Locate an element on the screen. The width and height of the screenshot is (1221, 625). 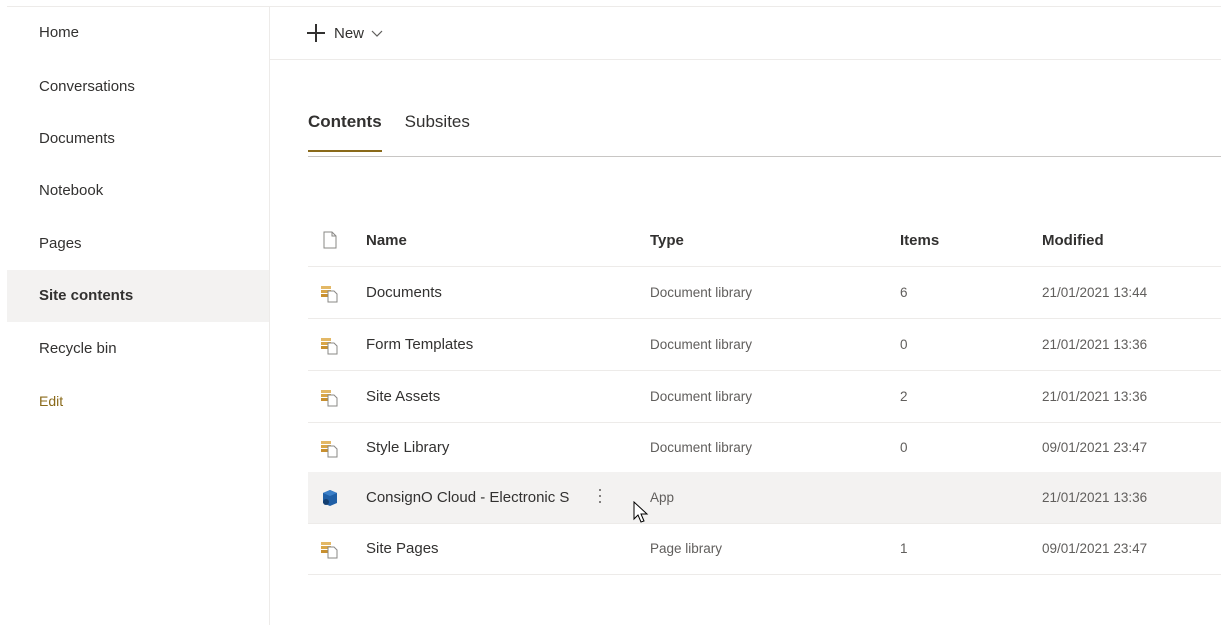
row-name-link: Documents is located at coordinates (404, 292).